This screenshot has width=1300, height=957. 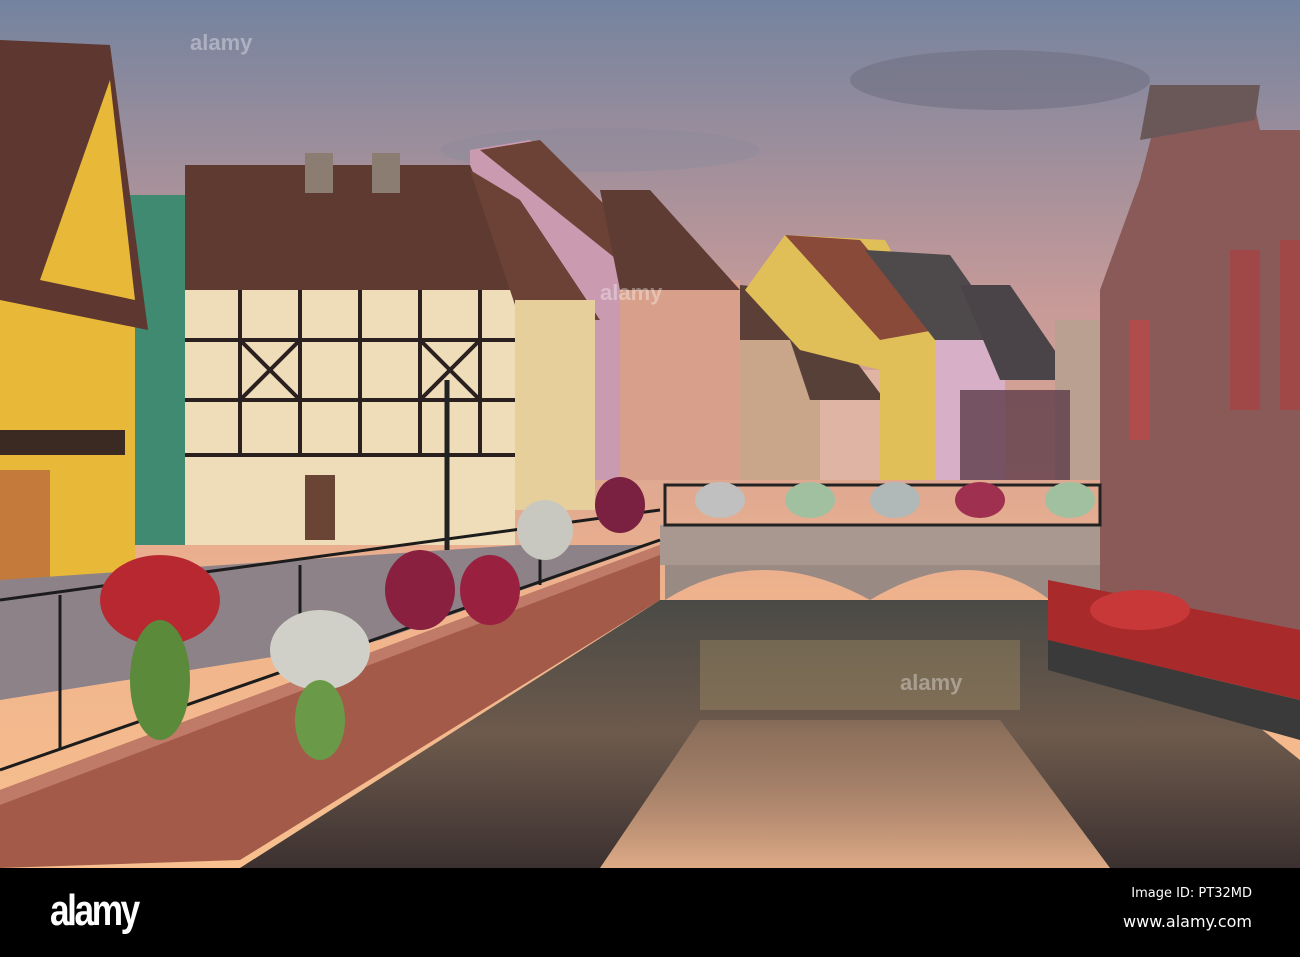 What do you see at coordinates (1000, 80) in the screenshot?
I see `cloud` at bounding box center [1000, 80].